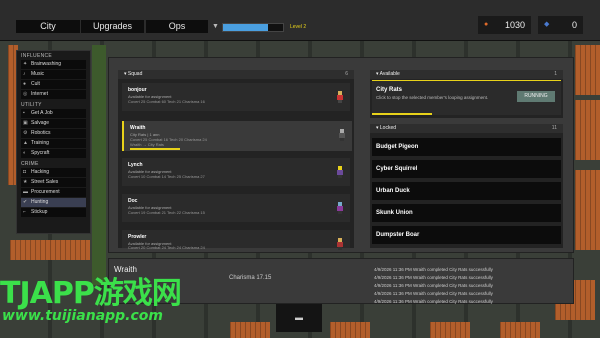  I want to click on spy-icon: ◐, so click(25, 153).